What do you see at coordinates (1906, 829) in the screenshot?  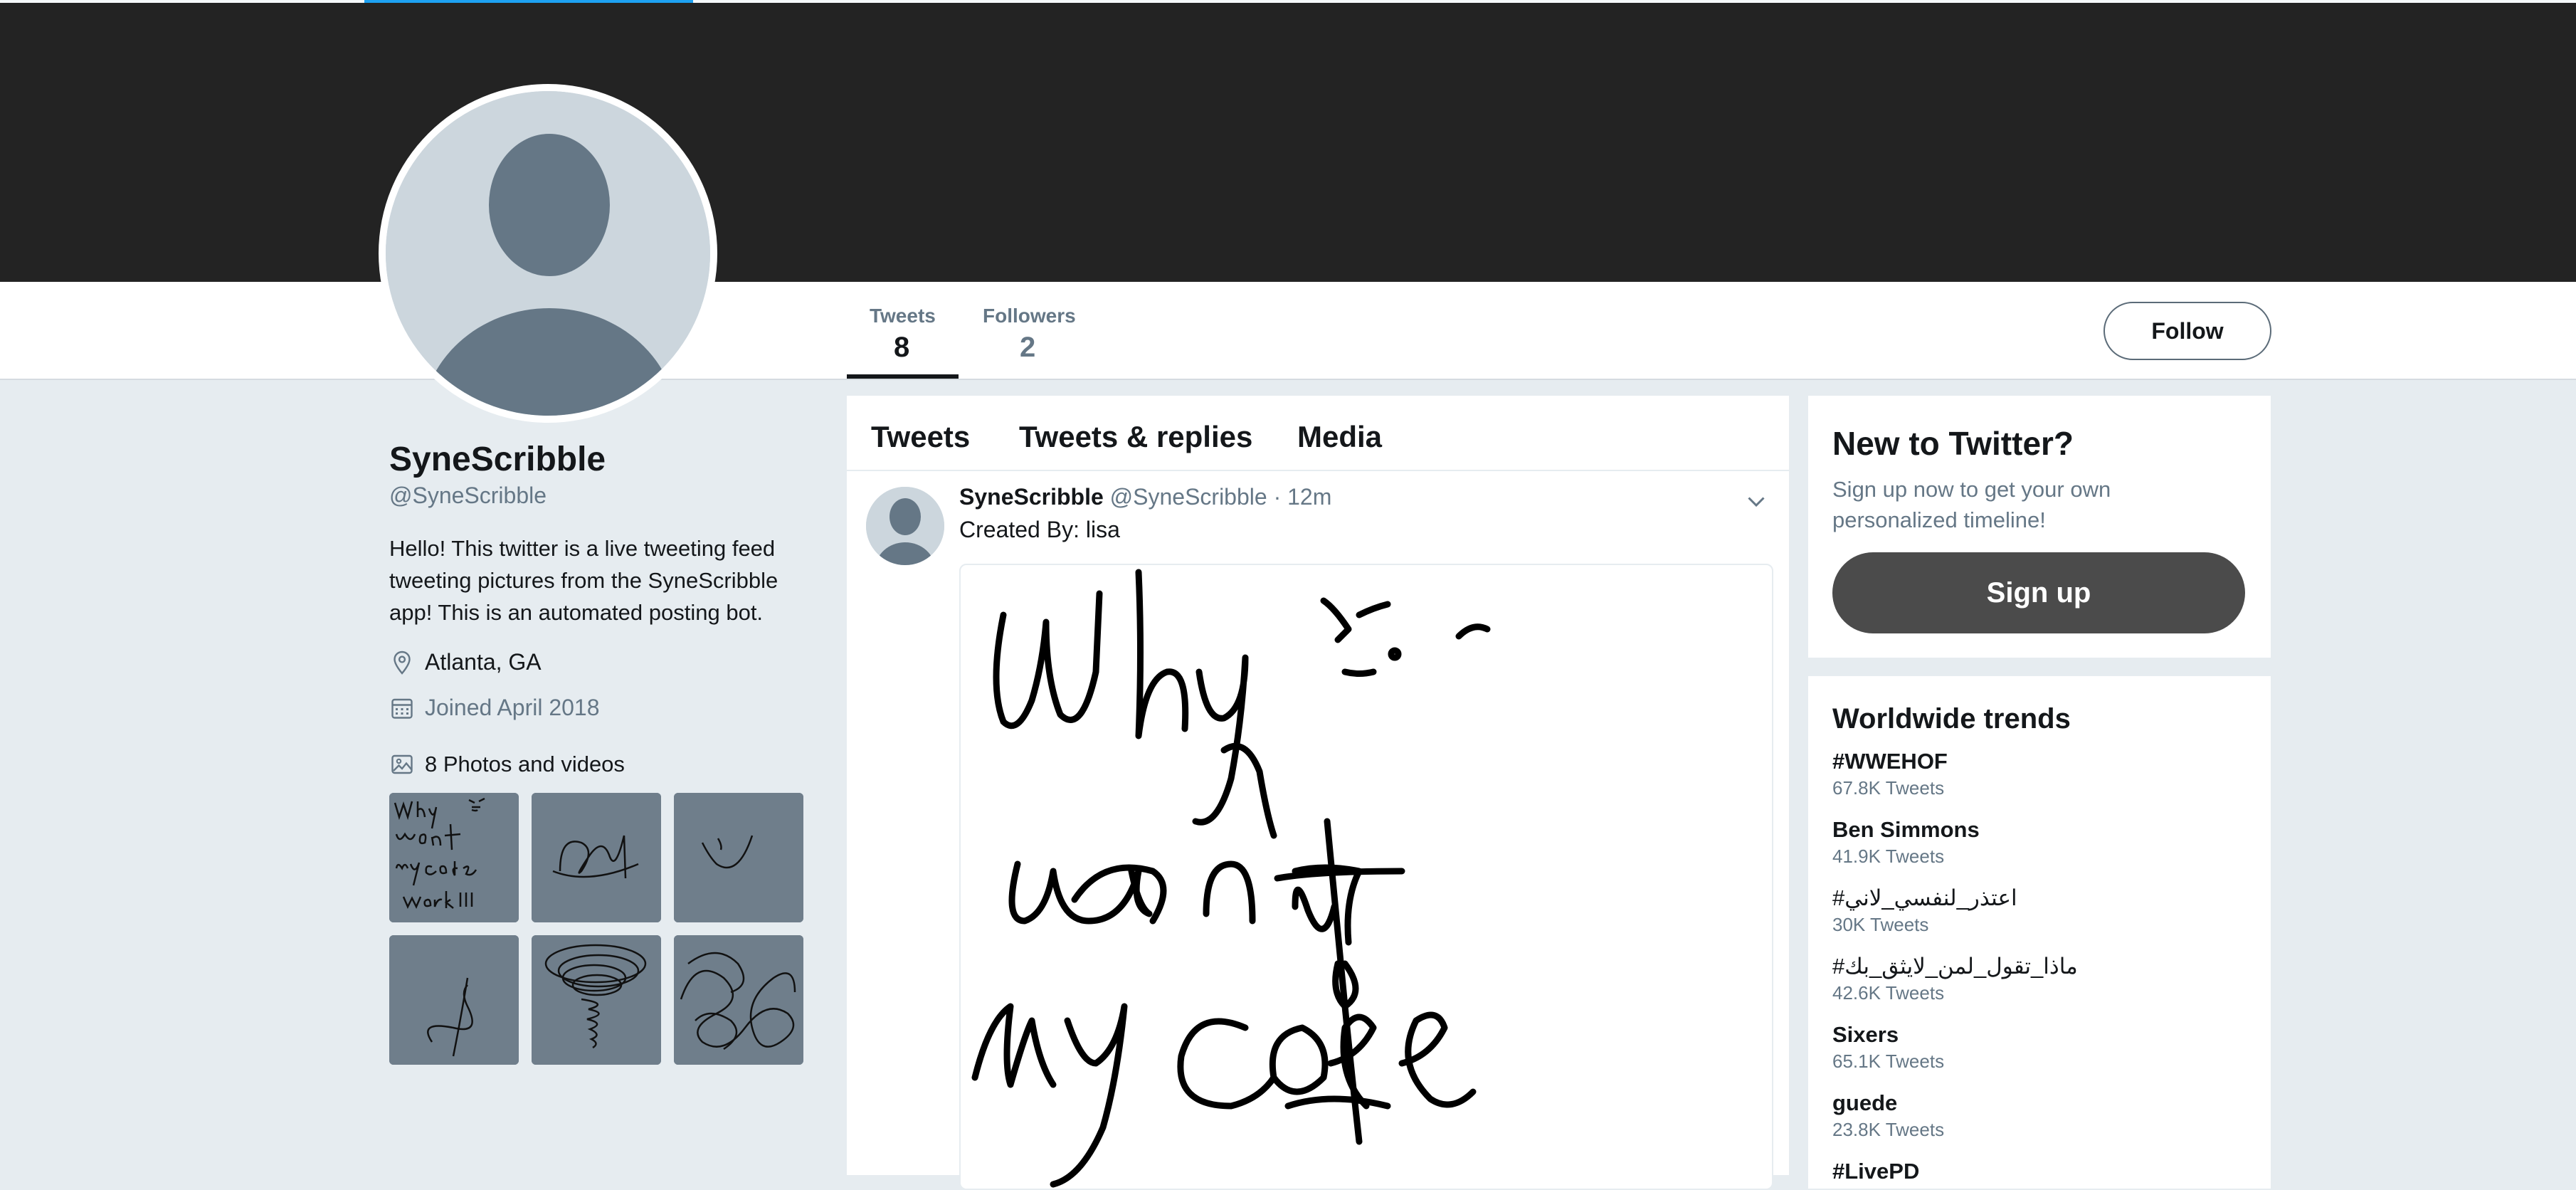 I see `trend-name: Ben Simmons` at bounding box center [1906, 829].